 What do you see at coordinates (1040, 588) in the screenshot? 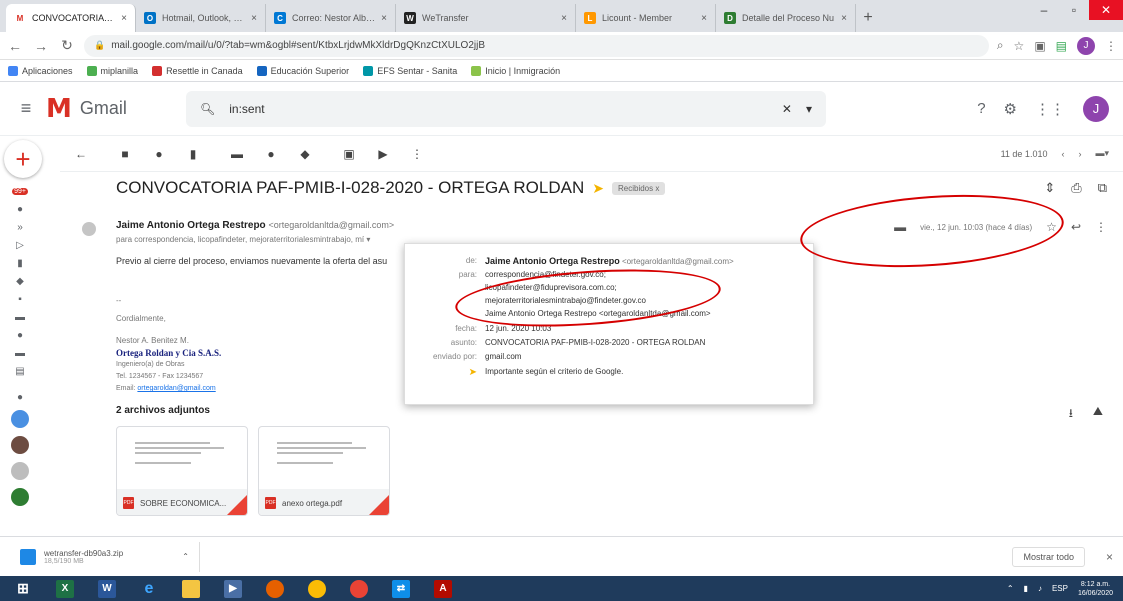
I see `volume-icon: ♪` at bounding box center [1040, 588].